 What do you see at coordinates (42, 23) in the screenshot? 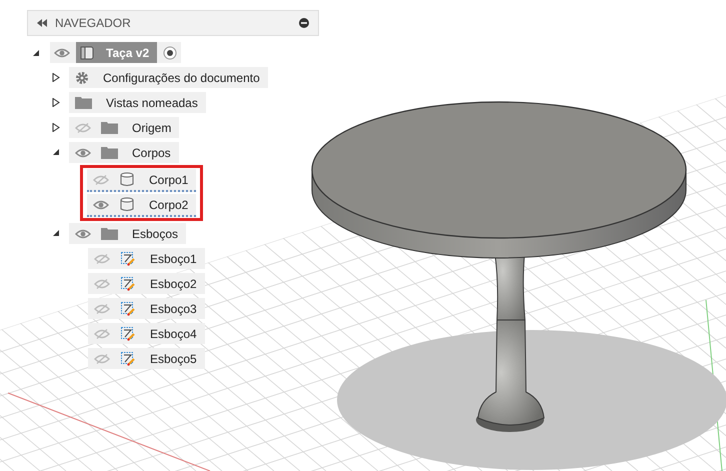
I see `collapse-icon` at bounding box center [42, 23].